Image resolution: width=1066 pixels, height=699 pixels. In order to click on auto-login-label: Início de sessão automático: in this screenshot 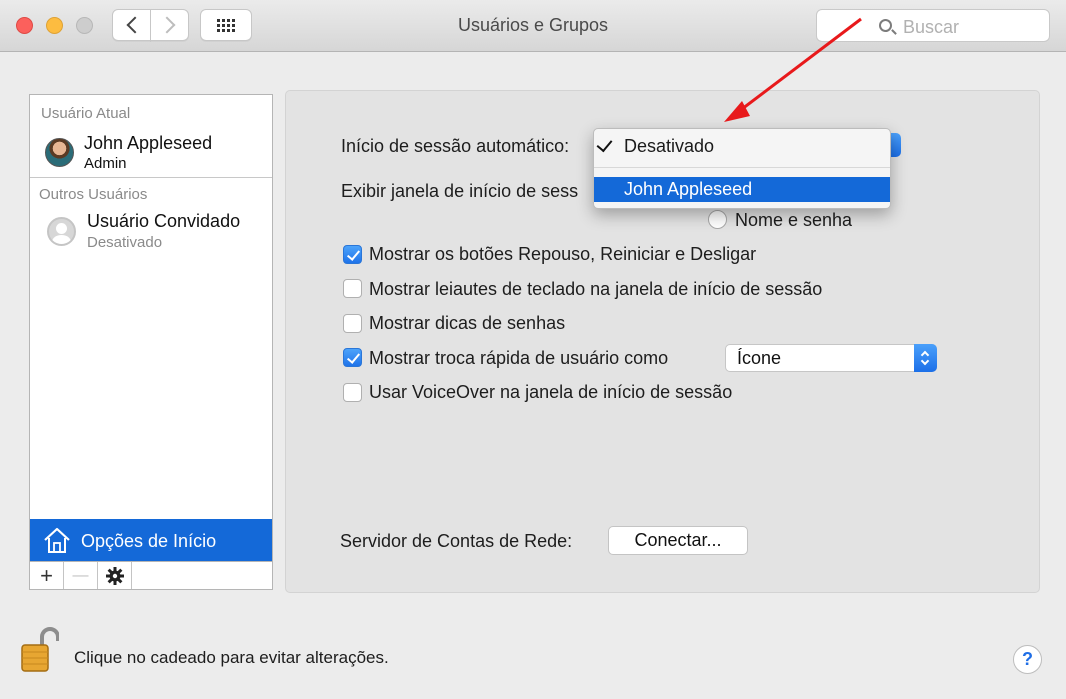, I will do `click(455, 146)`.